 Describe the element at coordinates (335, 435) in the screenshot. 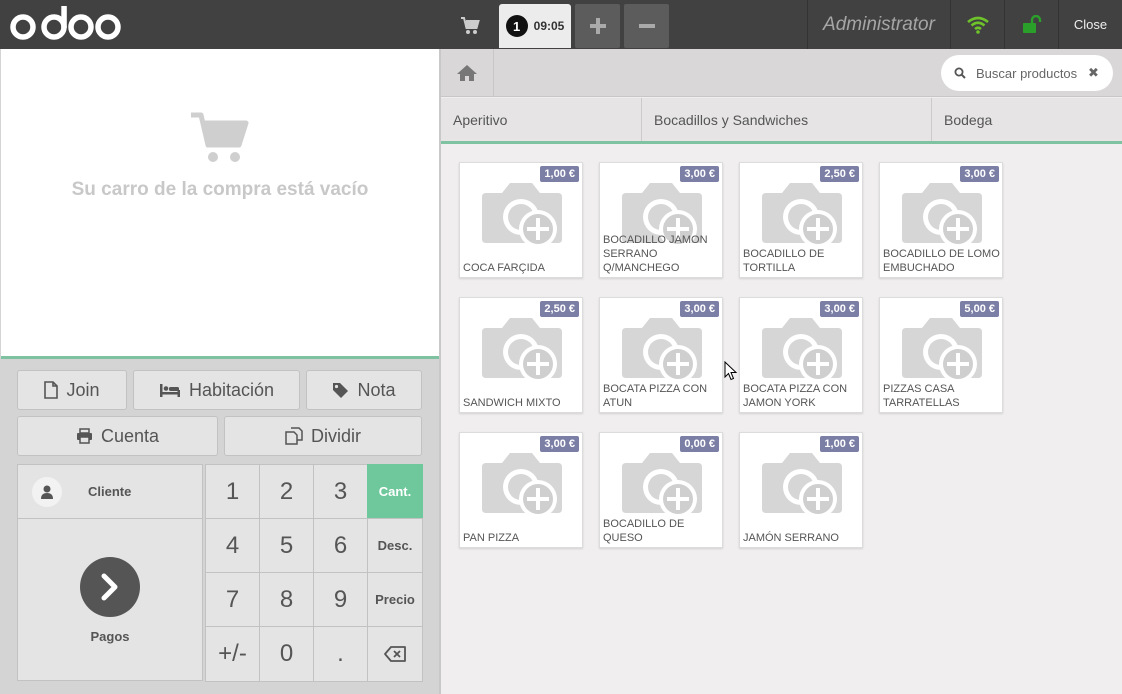

I see `dividir-label: Dividir` at that location.